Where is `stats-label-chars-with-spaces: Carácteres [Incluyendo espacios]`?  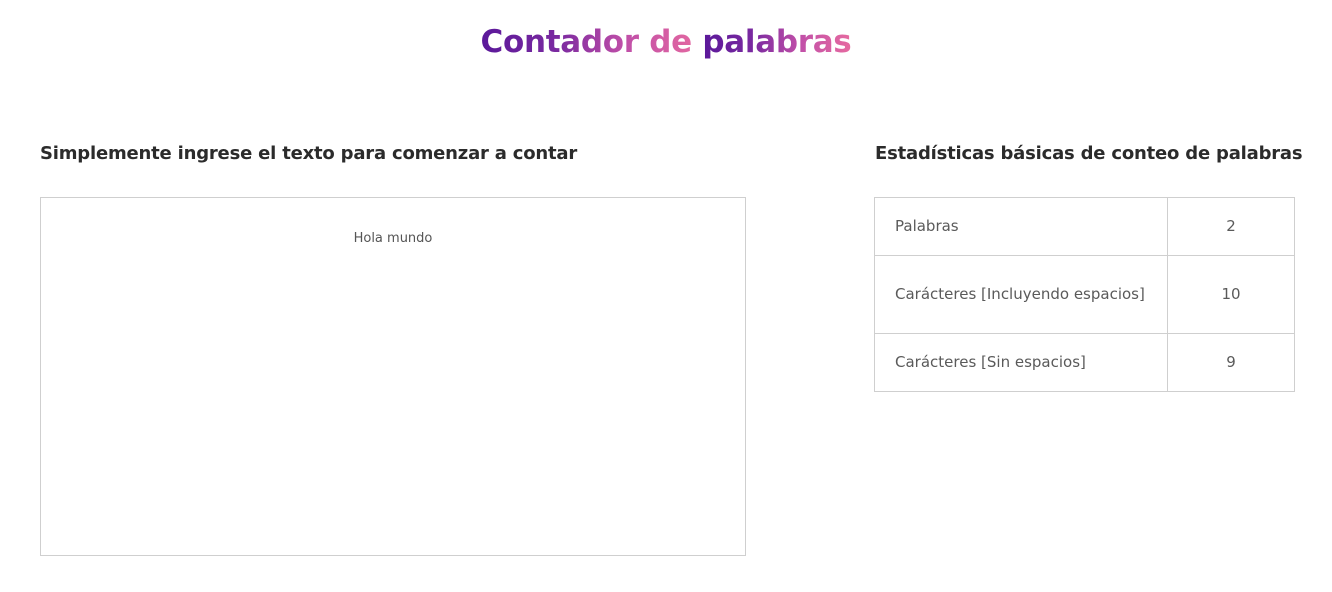 stats-label-chars-with-spaces: Carácteres [Incluyendo espacios] is located at coordinates (1021, 294).